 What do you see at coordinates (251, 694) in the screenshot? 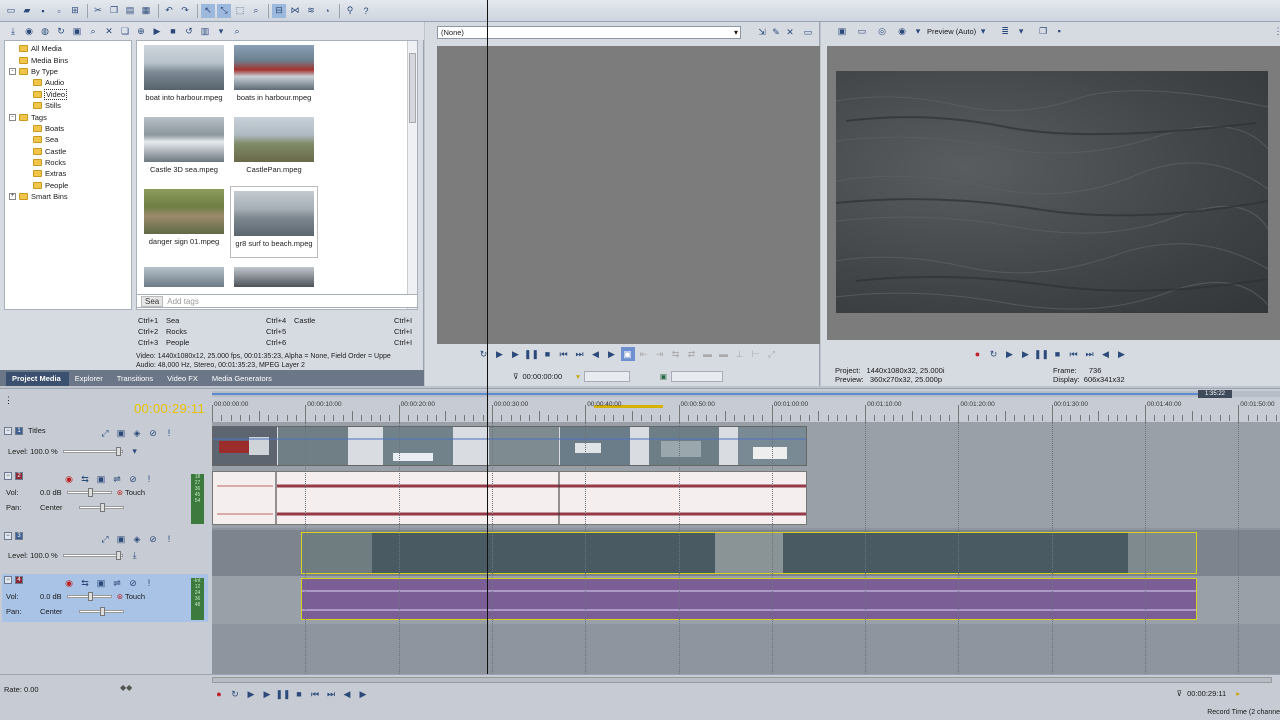
I see `play-from-start-icon: ▶` at bounding box center [251, 694].